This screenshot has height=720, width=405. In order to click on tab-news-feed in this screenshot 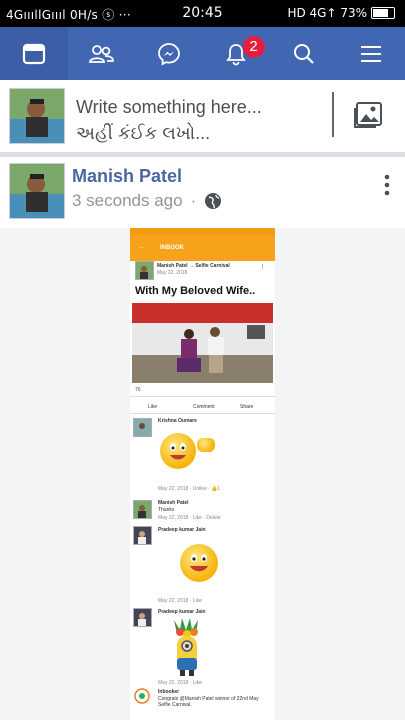, I will do `click(34, 53)`.